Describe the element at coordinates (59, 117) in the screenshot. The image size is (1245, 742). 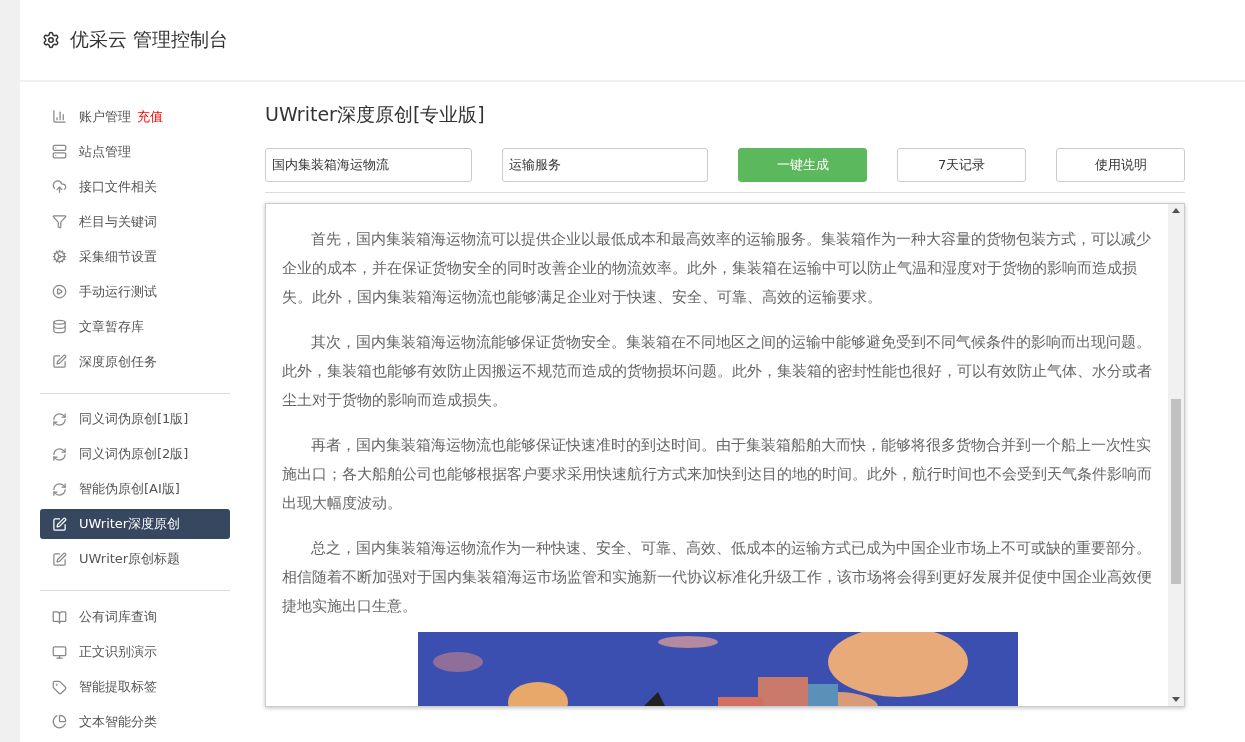
I see `chart-icon` at that location.